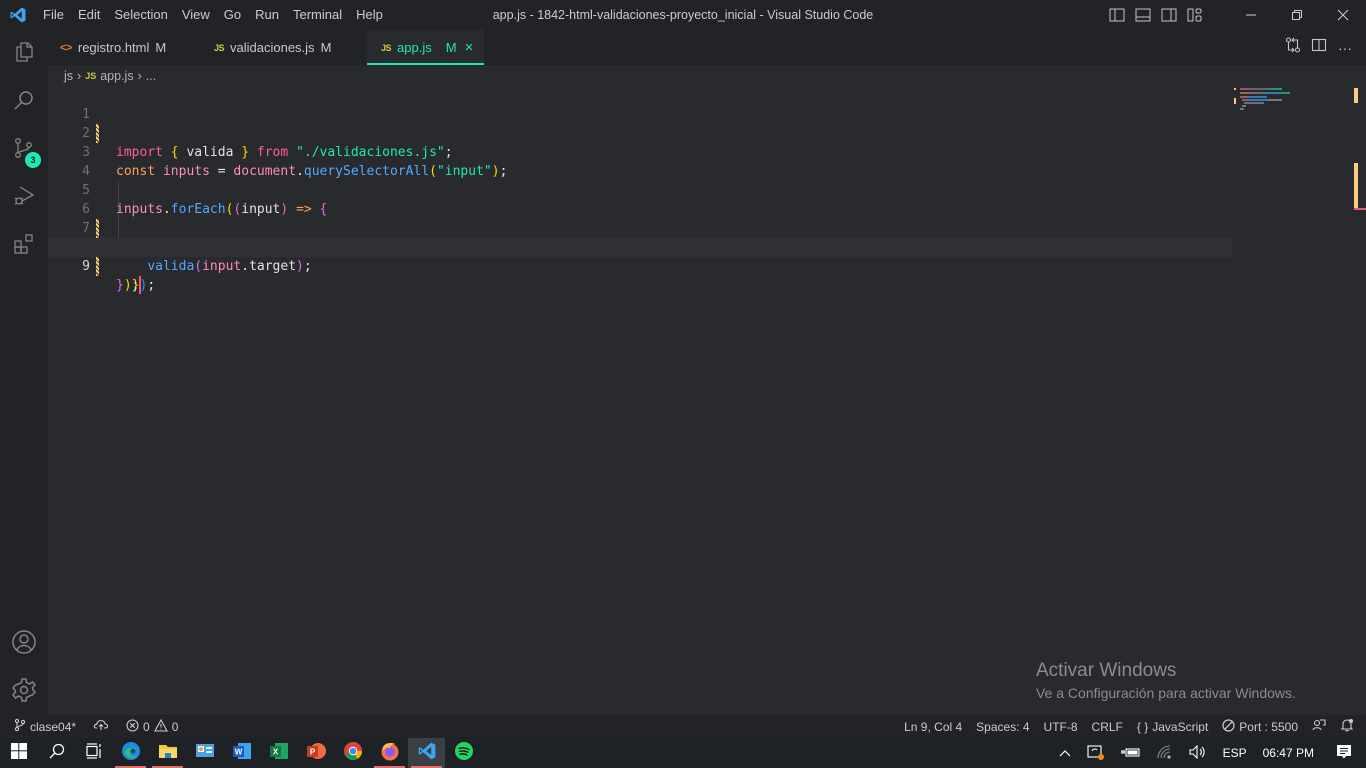 The image size is (1366, 768). Describe the element at coordinates (1297, 15) in the screenshot. I see `restore-button` at that location.